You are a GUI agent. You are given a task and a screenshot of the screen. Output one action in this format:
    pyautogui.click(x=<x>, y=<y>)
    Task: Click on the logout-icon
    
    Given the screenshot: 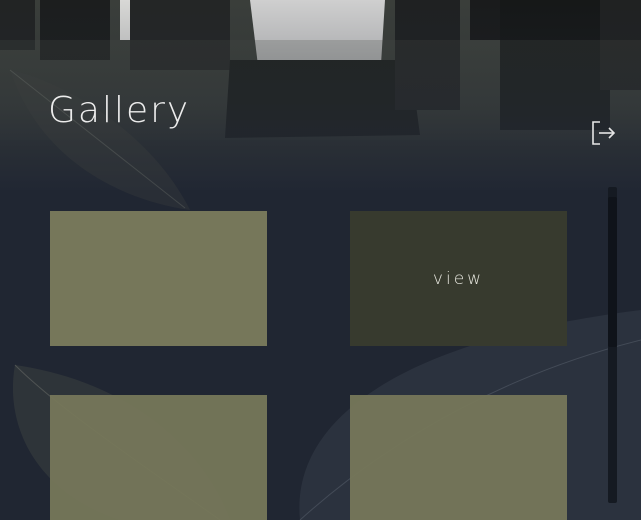 What is the action you would take?
    pyautogui.click(x=604, y=133)
    